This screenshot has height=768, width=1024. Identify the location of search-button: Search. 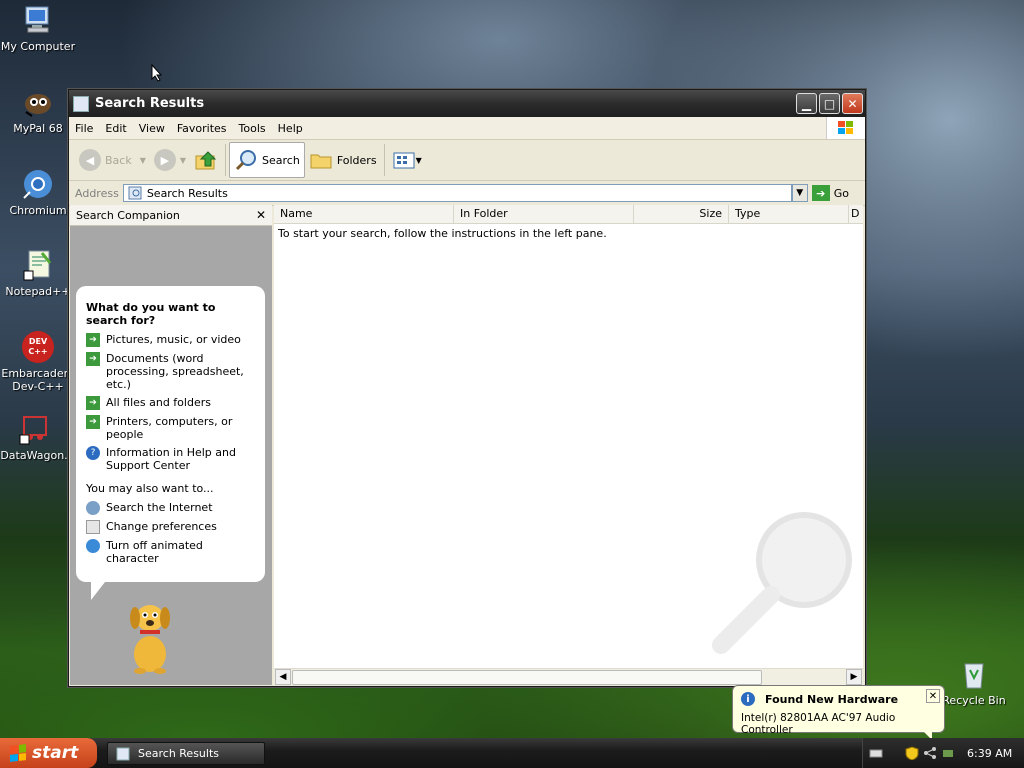
(267, 160).